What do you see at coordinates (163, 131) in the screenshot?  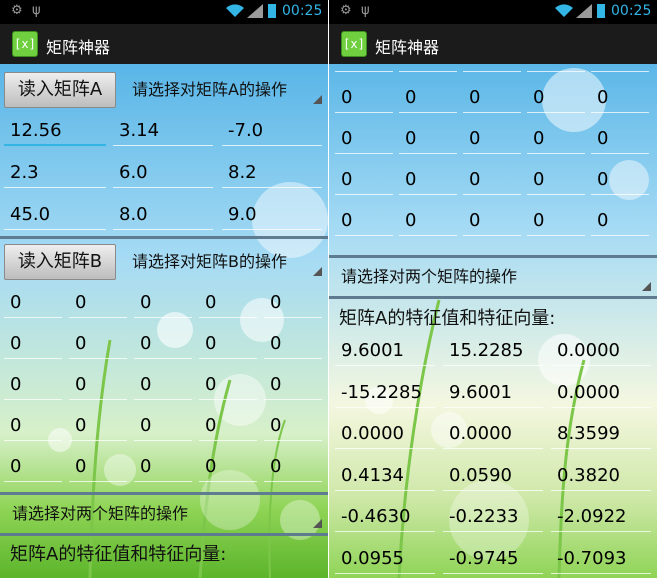 I see `matrix-a-cell: 3.14` at bounding box center [163, 131].